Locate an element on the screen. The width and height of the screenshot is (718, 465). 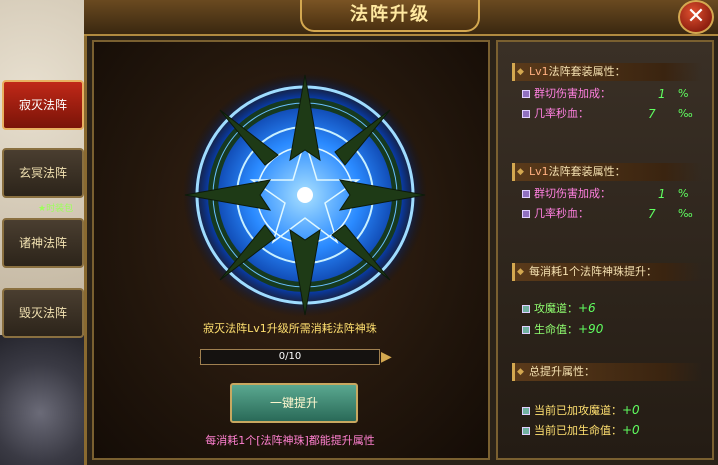
per-consume-attr-0: 攻魔道：+6 is located at coordinates (559, 308).